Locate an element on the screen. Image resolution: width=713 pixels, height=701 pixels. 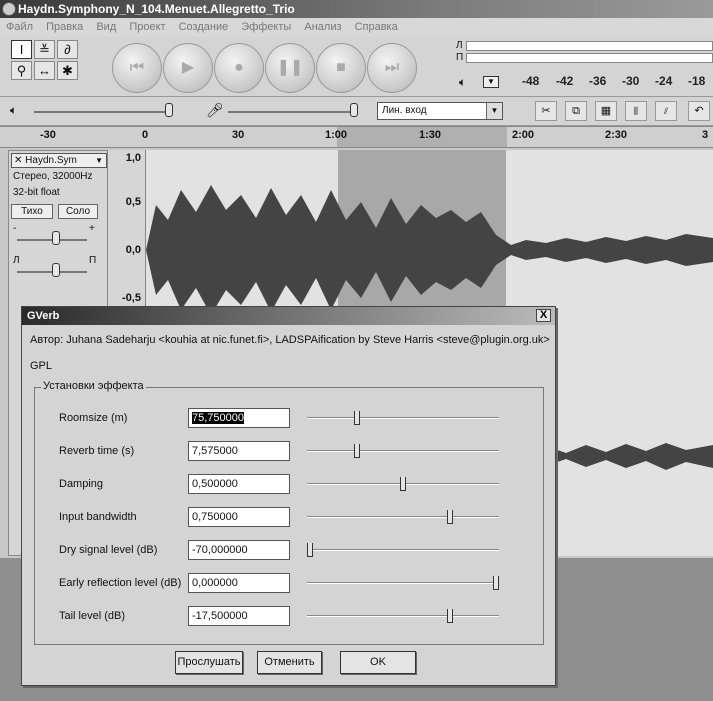
meter-bar-left is located at coordinates (589, 46).